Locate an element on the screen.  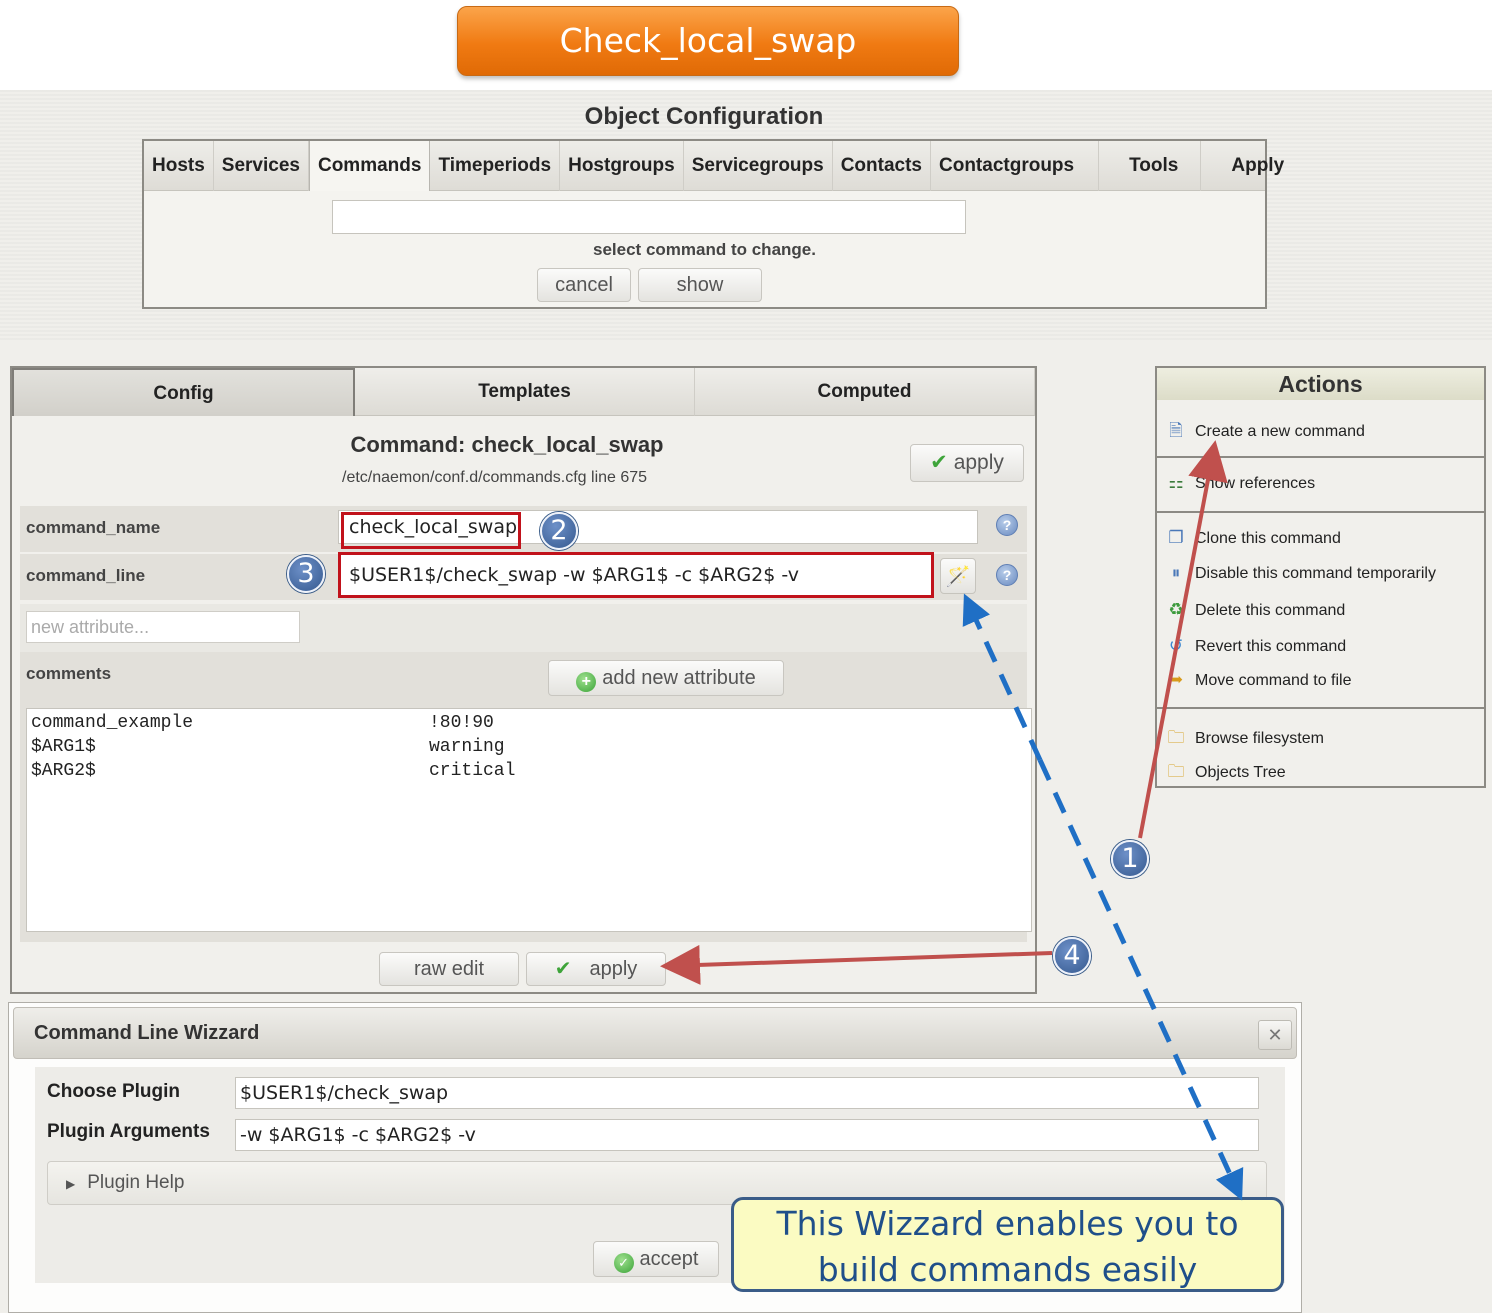
action-label: Show references is located at coordinates (1255, 483).